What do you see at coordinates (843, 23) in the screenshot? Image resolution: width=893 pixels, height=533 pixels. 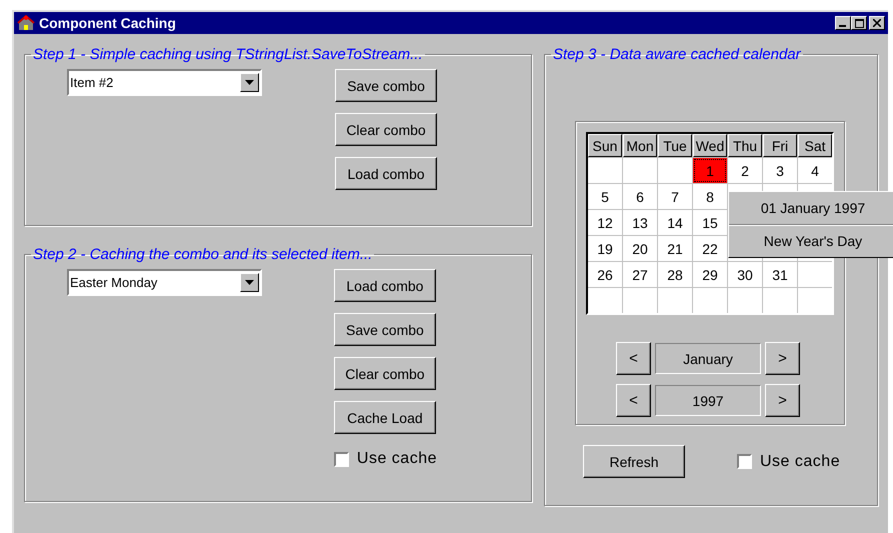 I see `minimize-button` at bounding box center [843, 23].